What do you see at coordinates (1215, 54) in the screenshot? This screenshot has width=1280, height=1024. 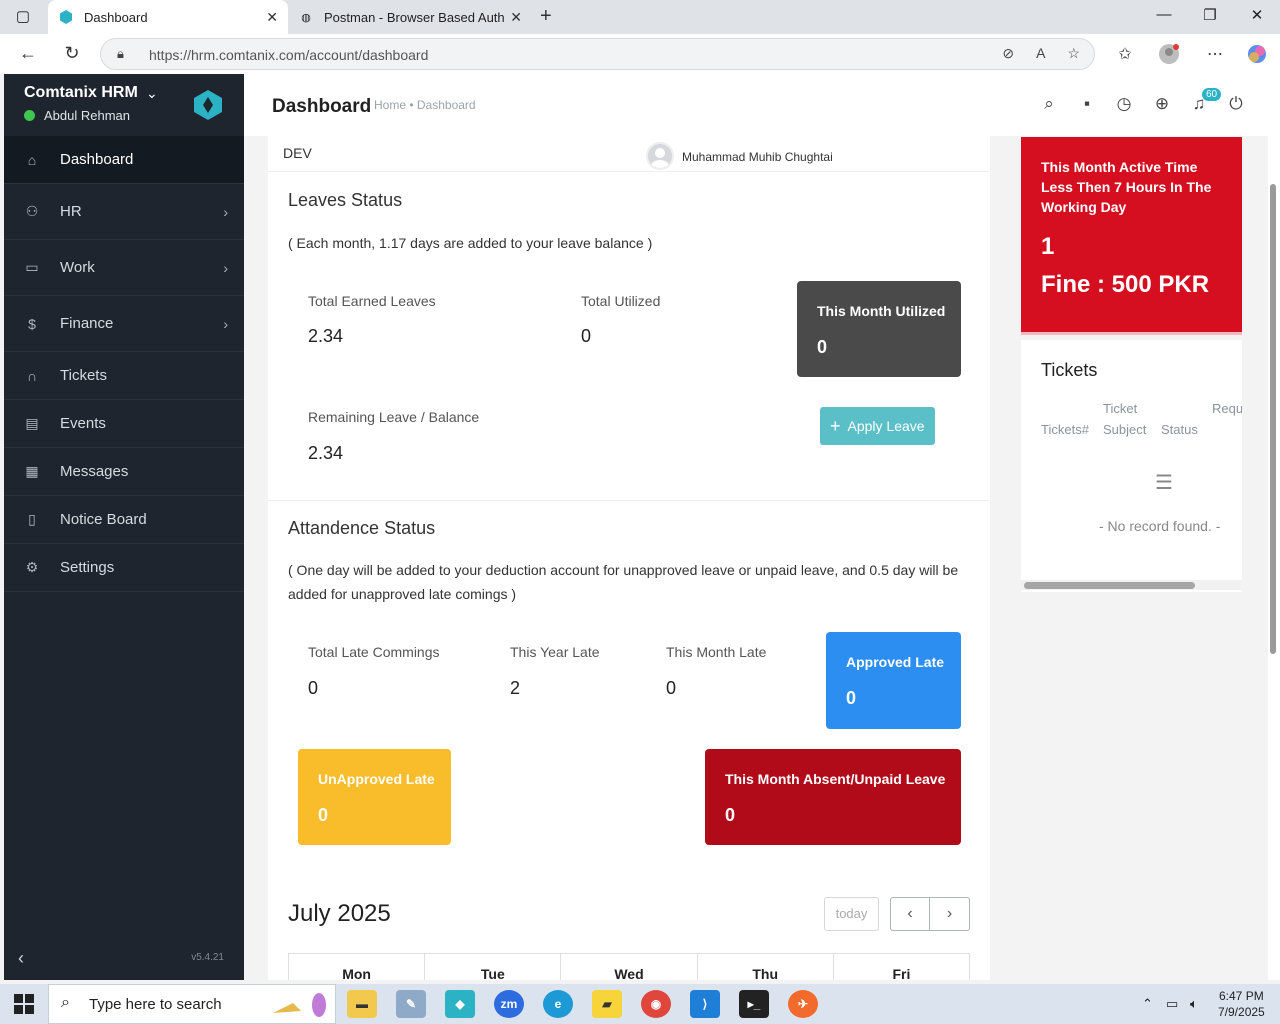 I see `more-options-icon: ⋯` at bounding box center [1215, 54].